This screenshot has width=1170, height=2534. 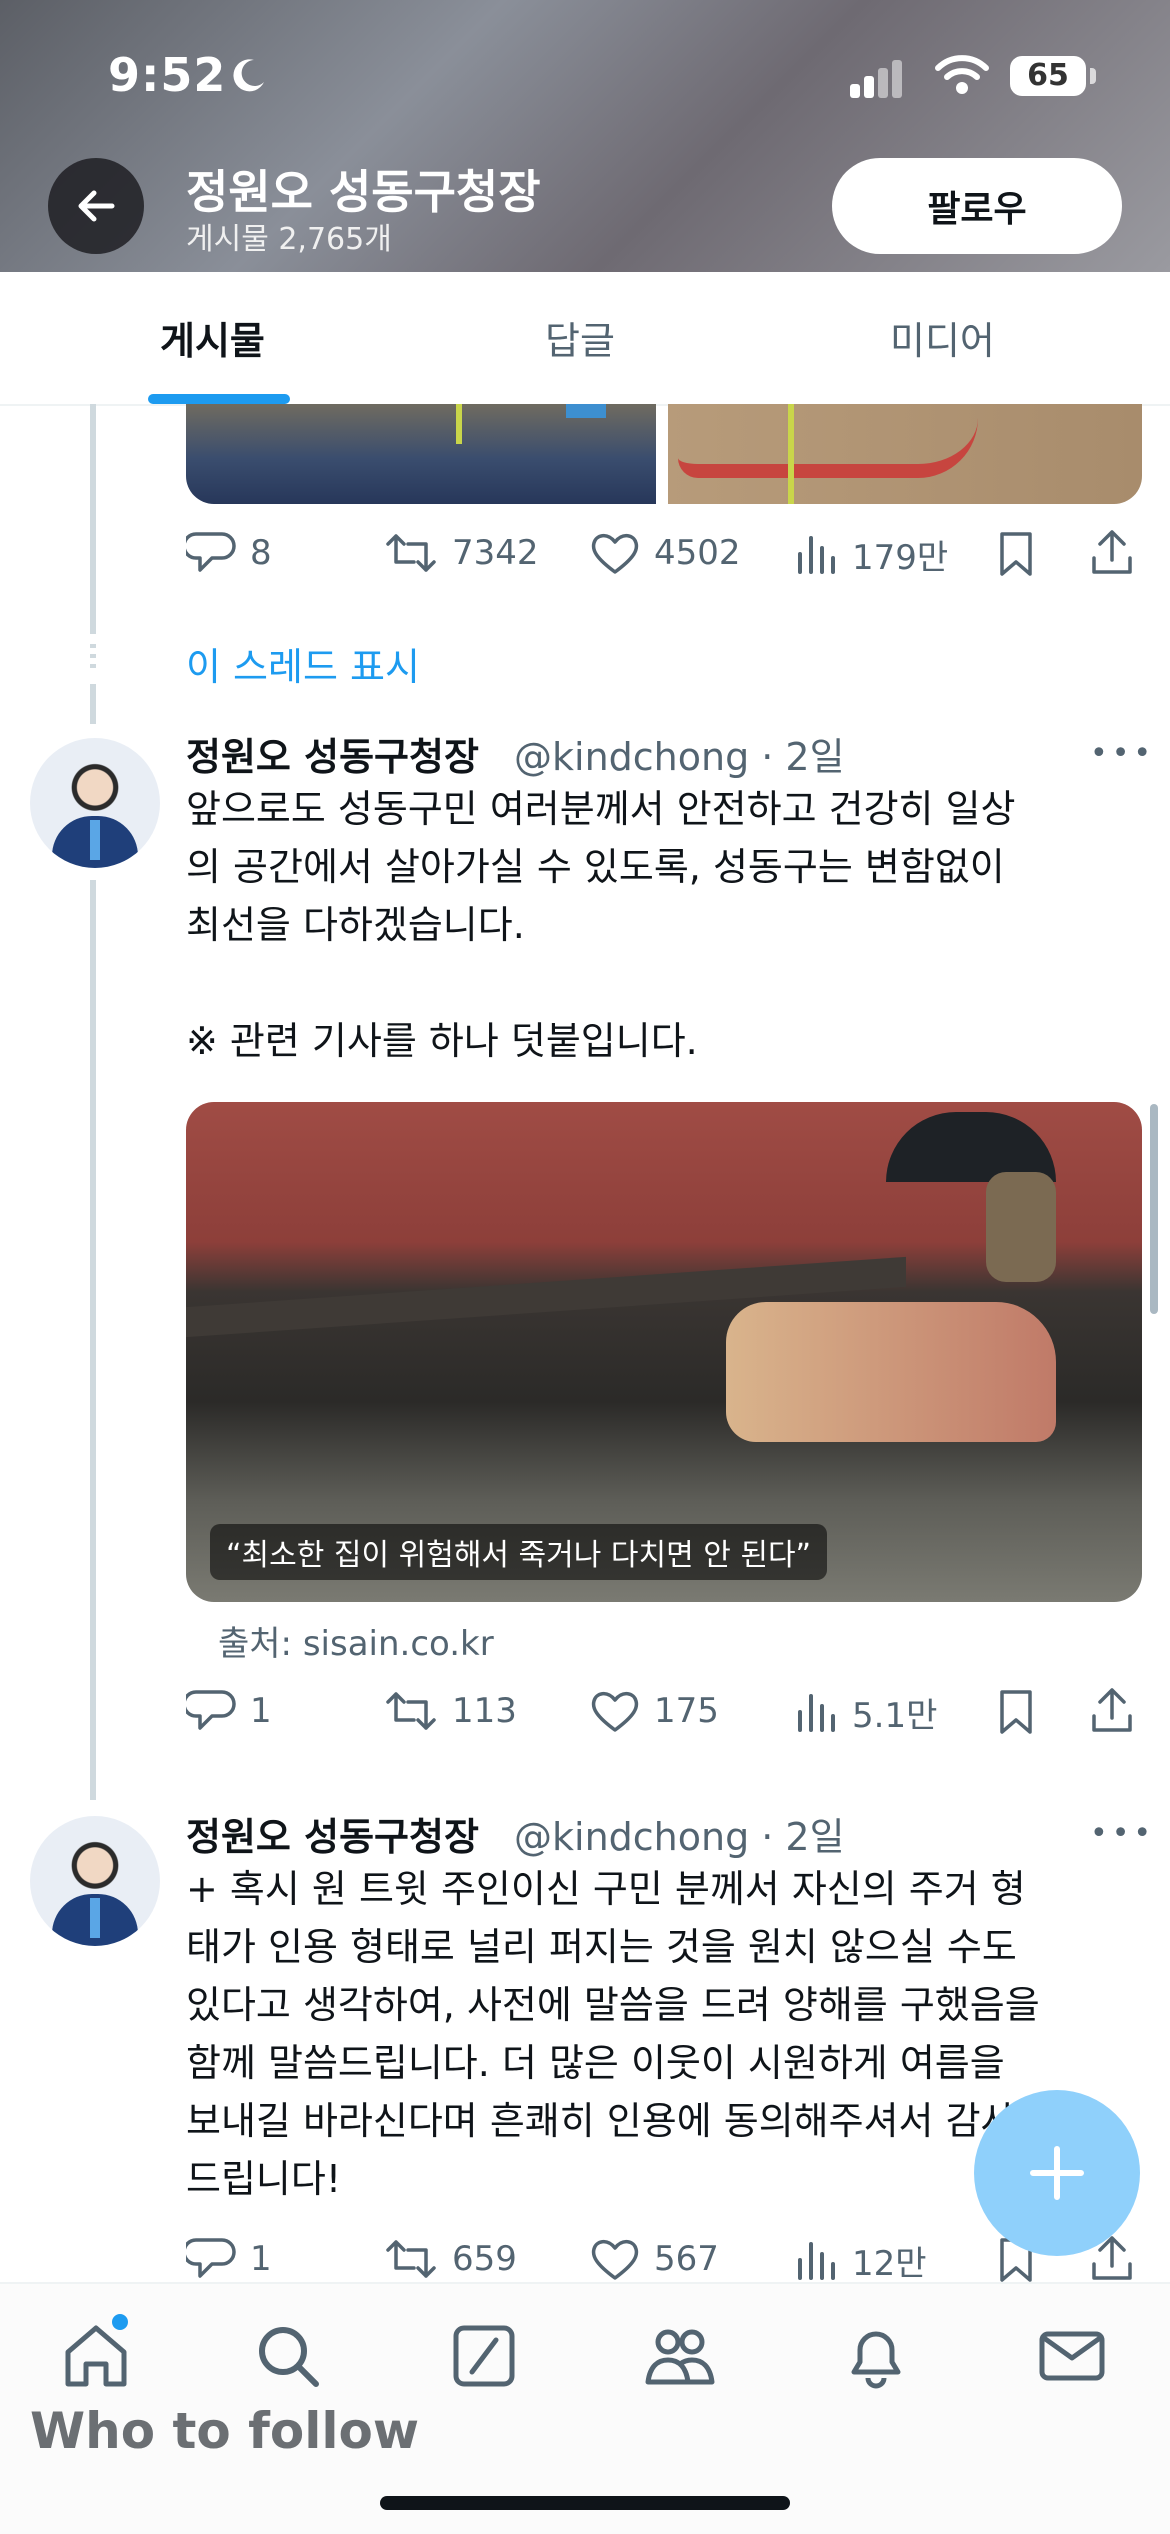 I want to click on like-count: 567, so click(x=686, y=2259).